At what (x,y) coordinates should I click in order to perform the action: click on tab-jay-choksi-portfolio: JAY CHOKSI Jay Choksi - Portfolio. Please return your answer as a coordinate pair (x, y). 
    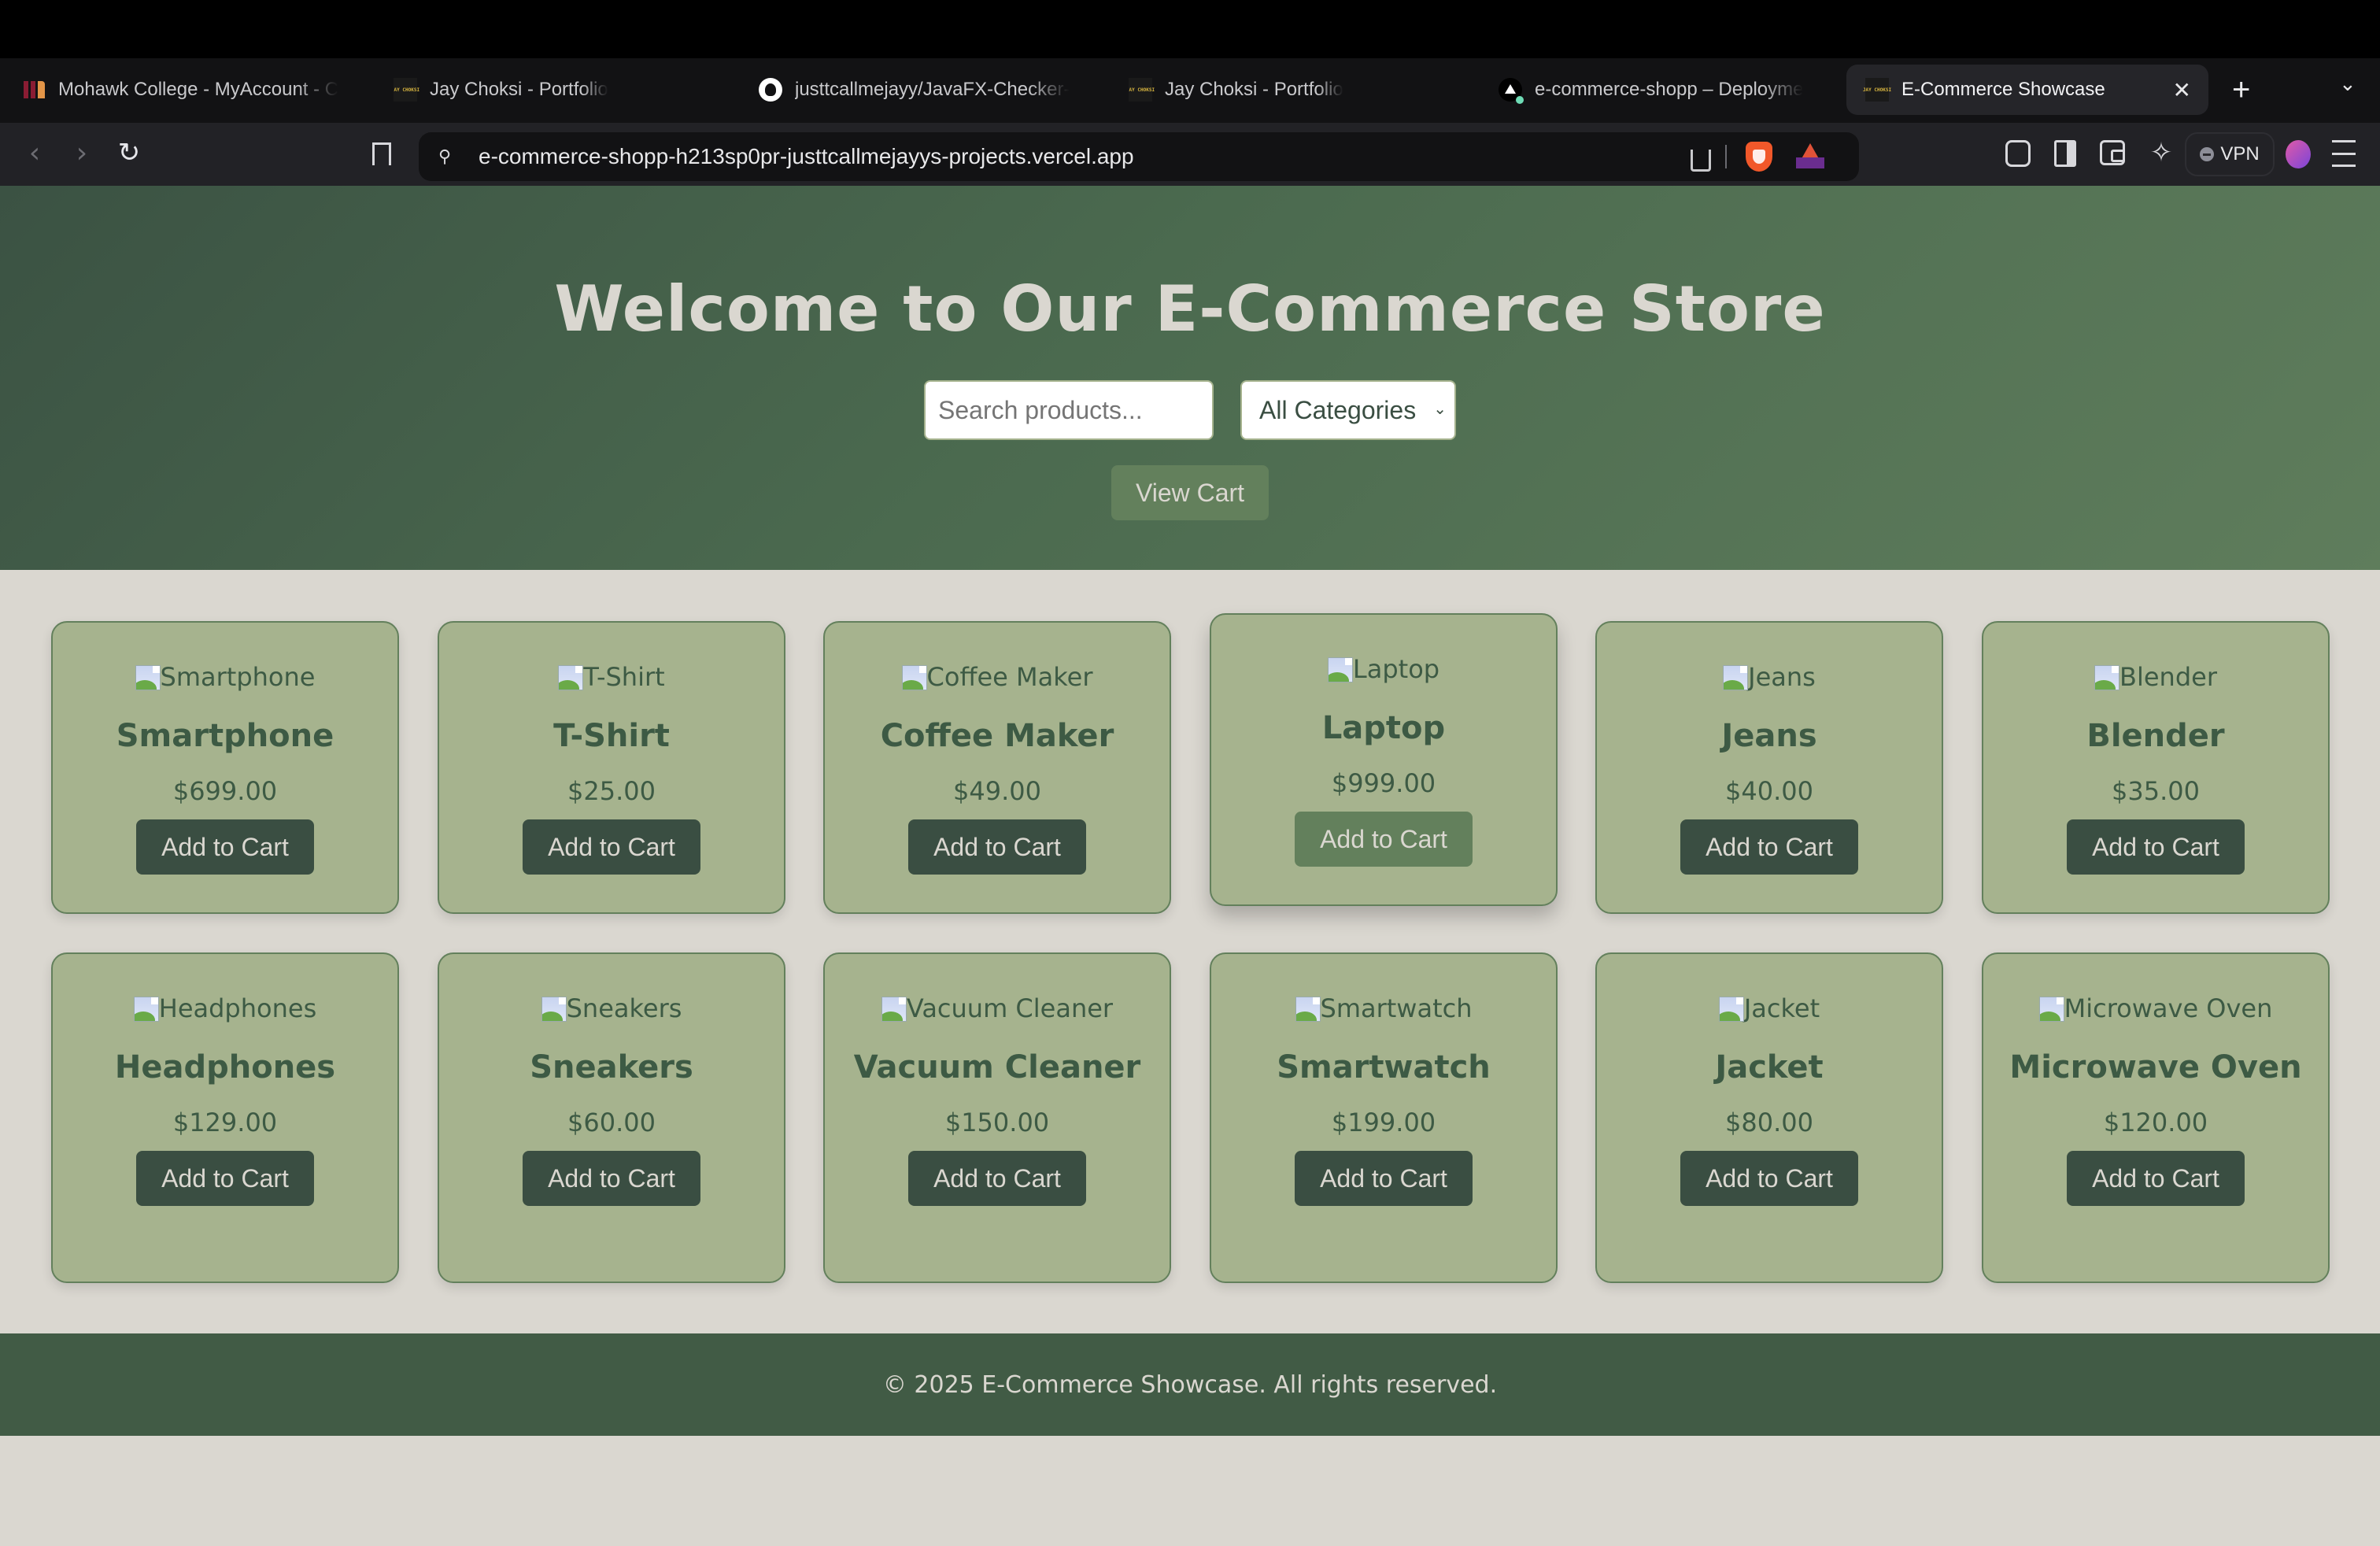
    Looking at the image, I should click on (559, 90).